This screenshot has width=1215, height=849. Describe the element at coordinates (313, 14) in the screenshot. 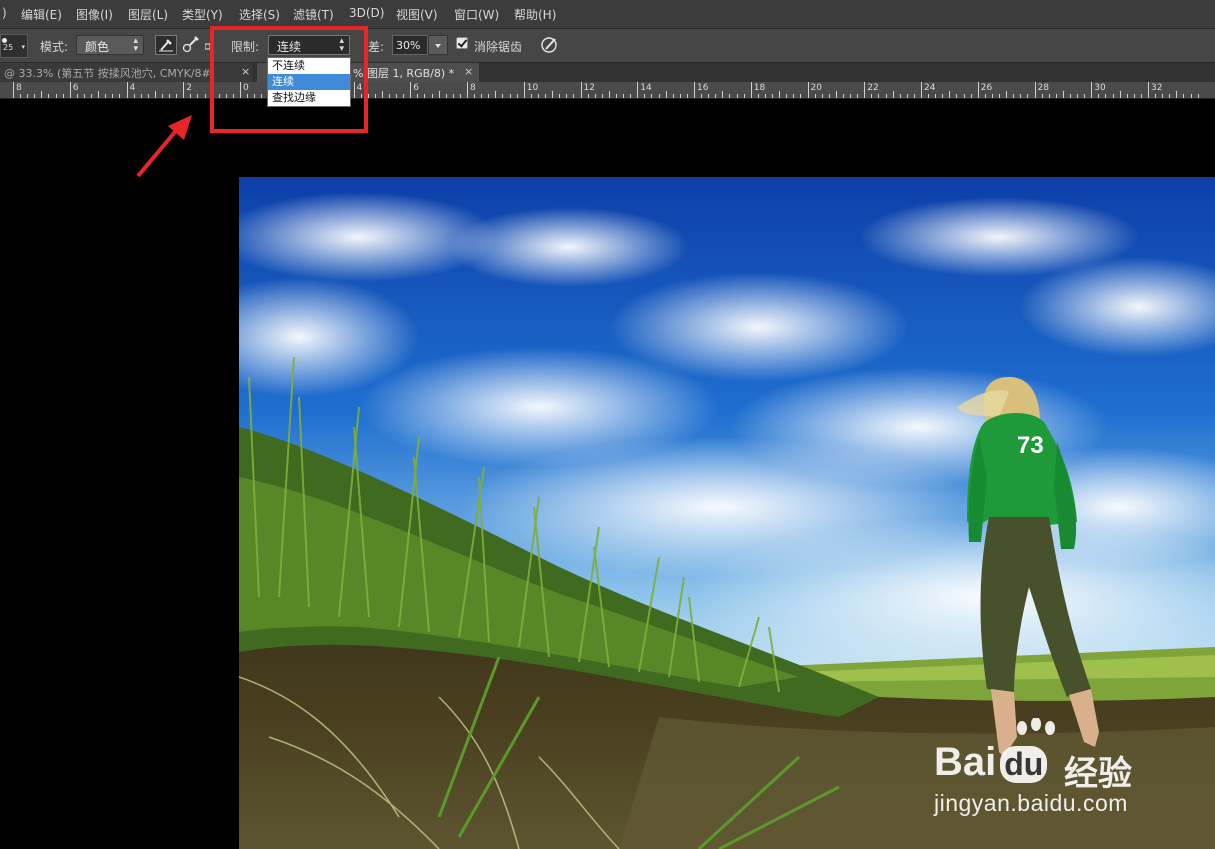

I see `menu-filter: 滤镜(T)` at that location.